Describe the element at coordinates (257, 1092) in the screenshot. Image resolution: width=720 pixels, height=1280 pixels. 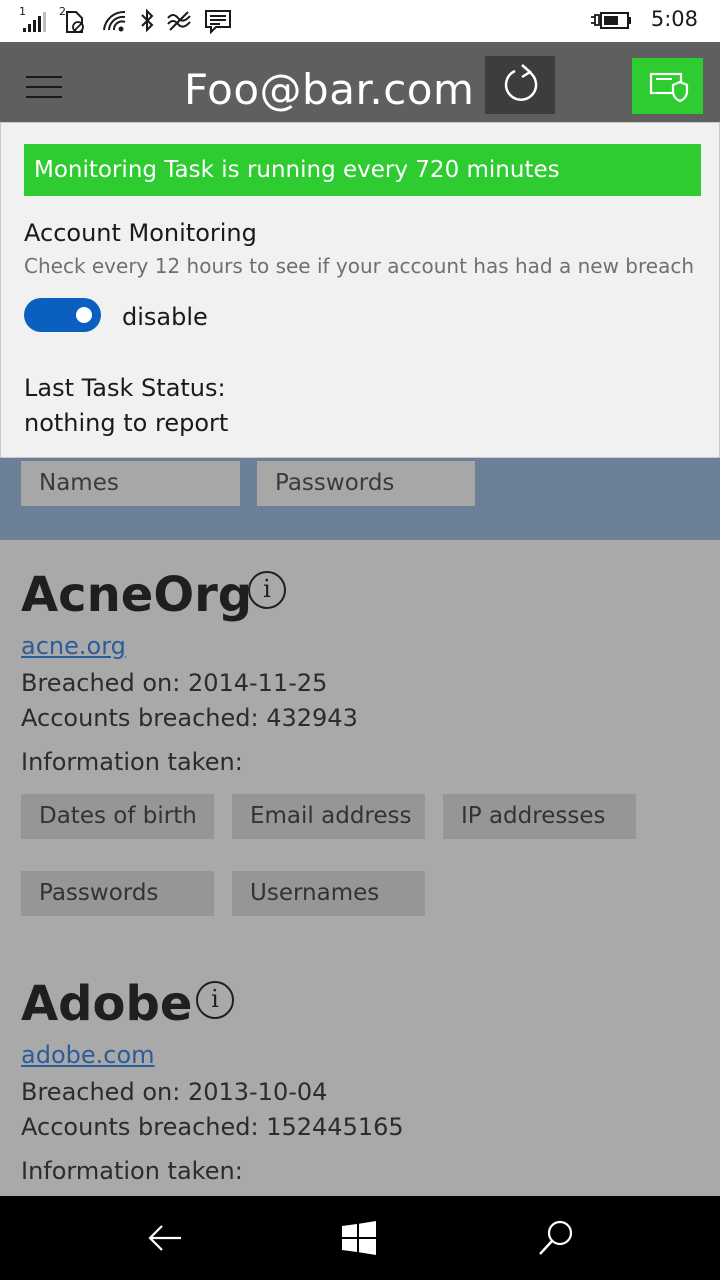
I see `breached-on-value: 2013-10-04` at that location.